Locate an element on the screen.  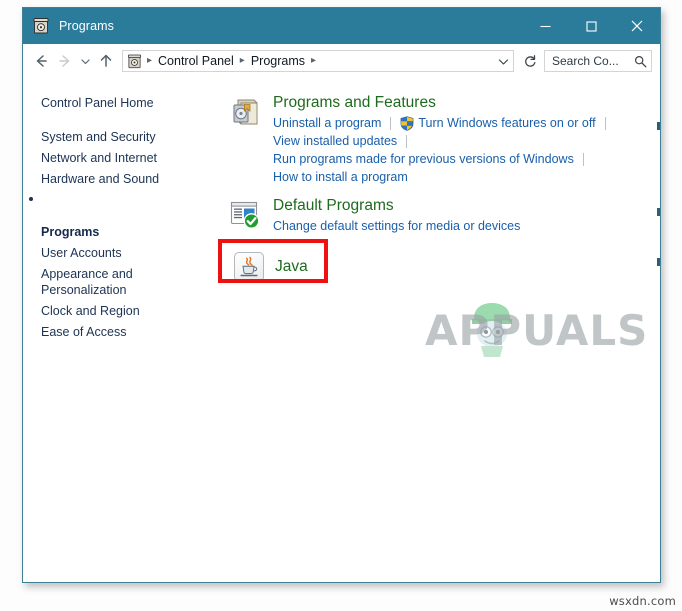
forward-button is located at coordinates (65, 61).